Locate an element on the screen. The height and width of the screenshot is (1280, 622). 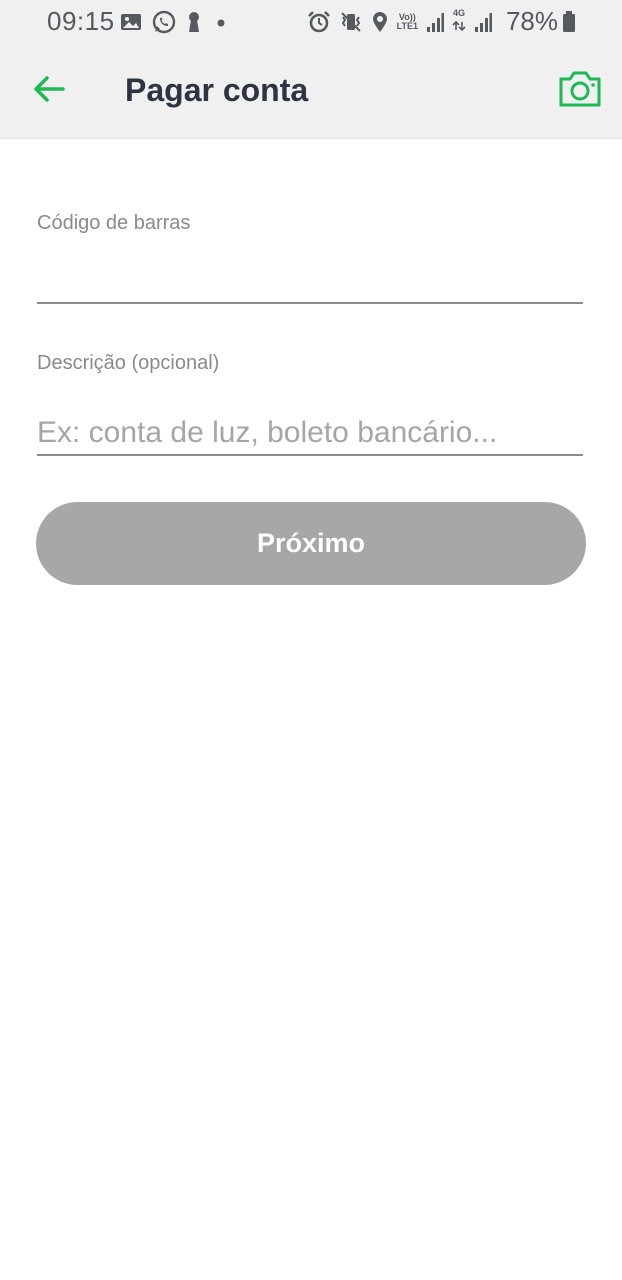
barcode-label: Código de barras is located at coordinates (114, 223).